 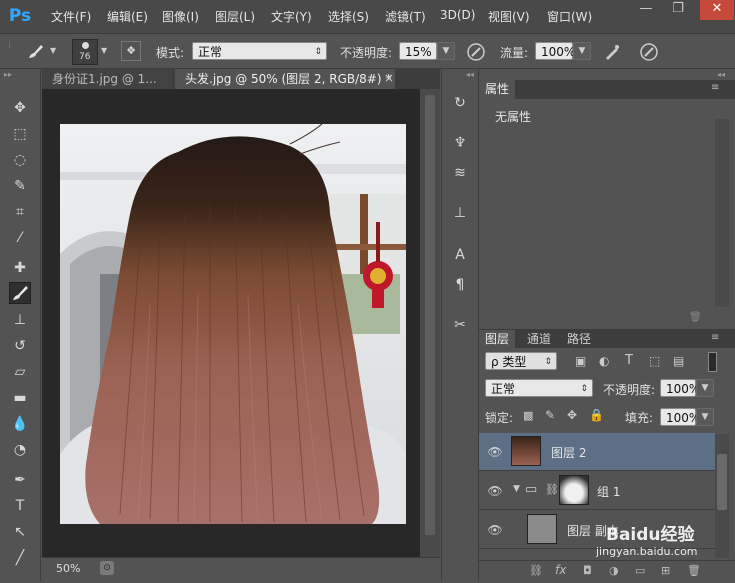 What do you see at coordinates (20, 108) in the screenshot?
I see `move-tool-icon: ✥` at bounding box center [20, 108].